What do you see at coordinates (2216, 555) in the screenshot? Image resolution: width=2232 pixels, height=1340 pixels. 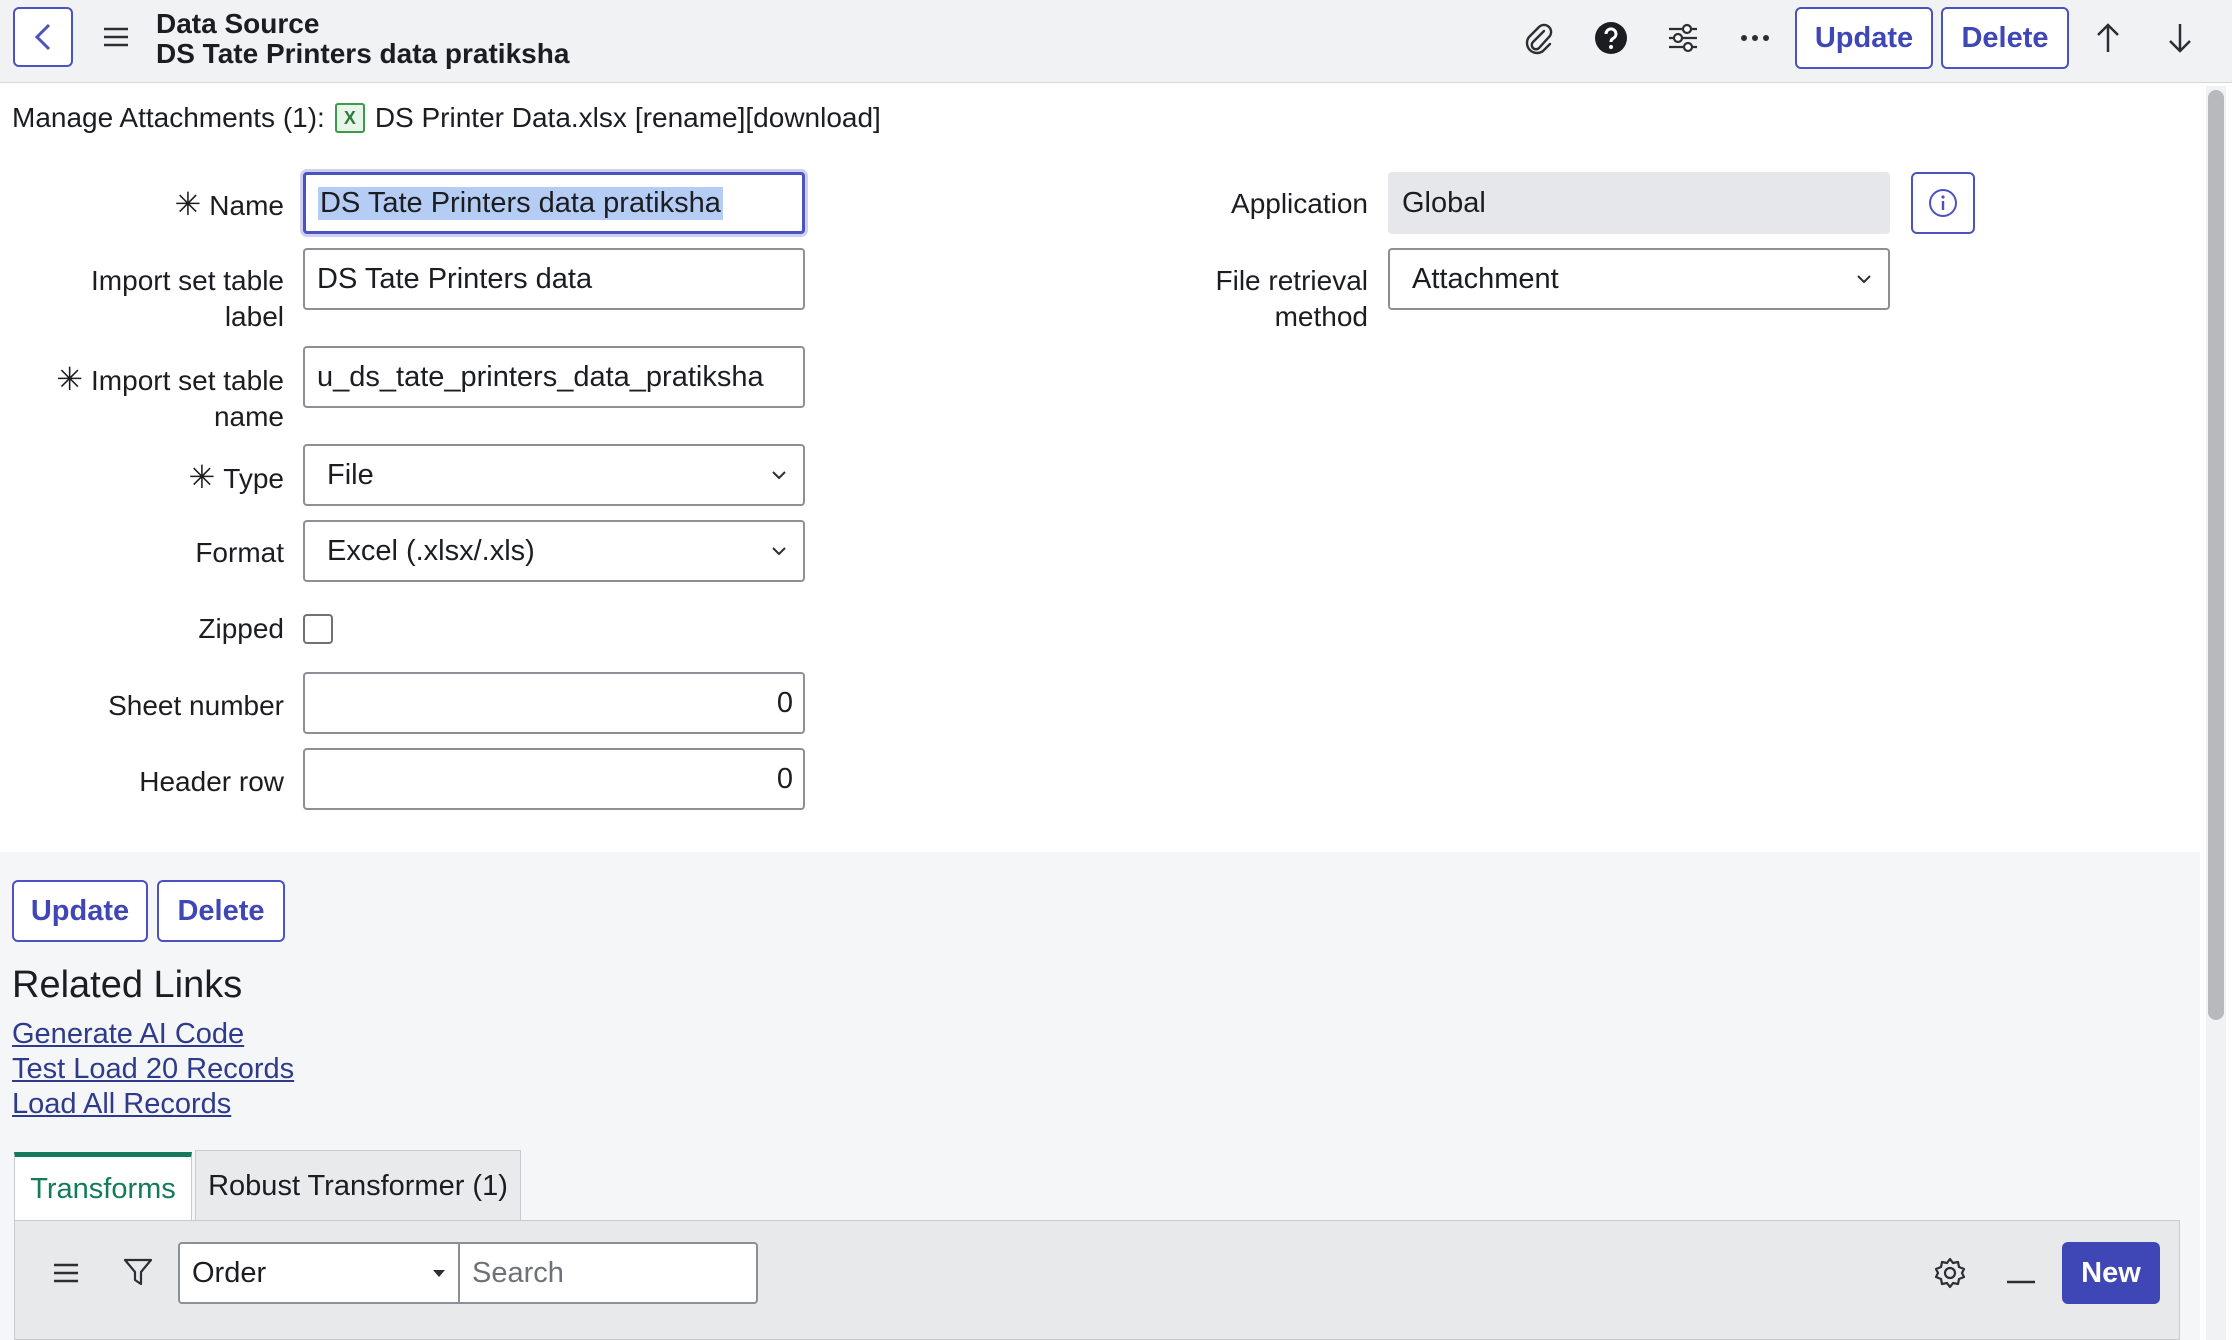 I see `scrollbar-thumb` at bounding box center [2216, 555].